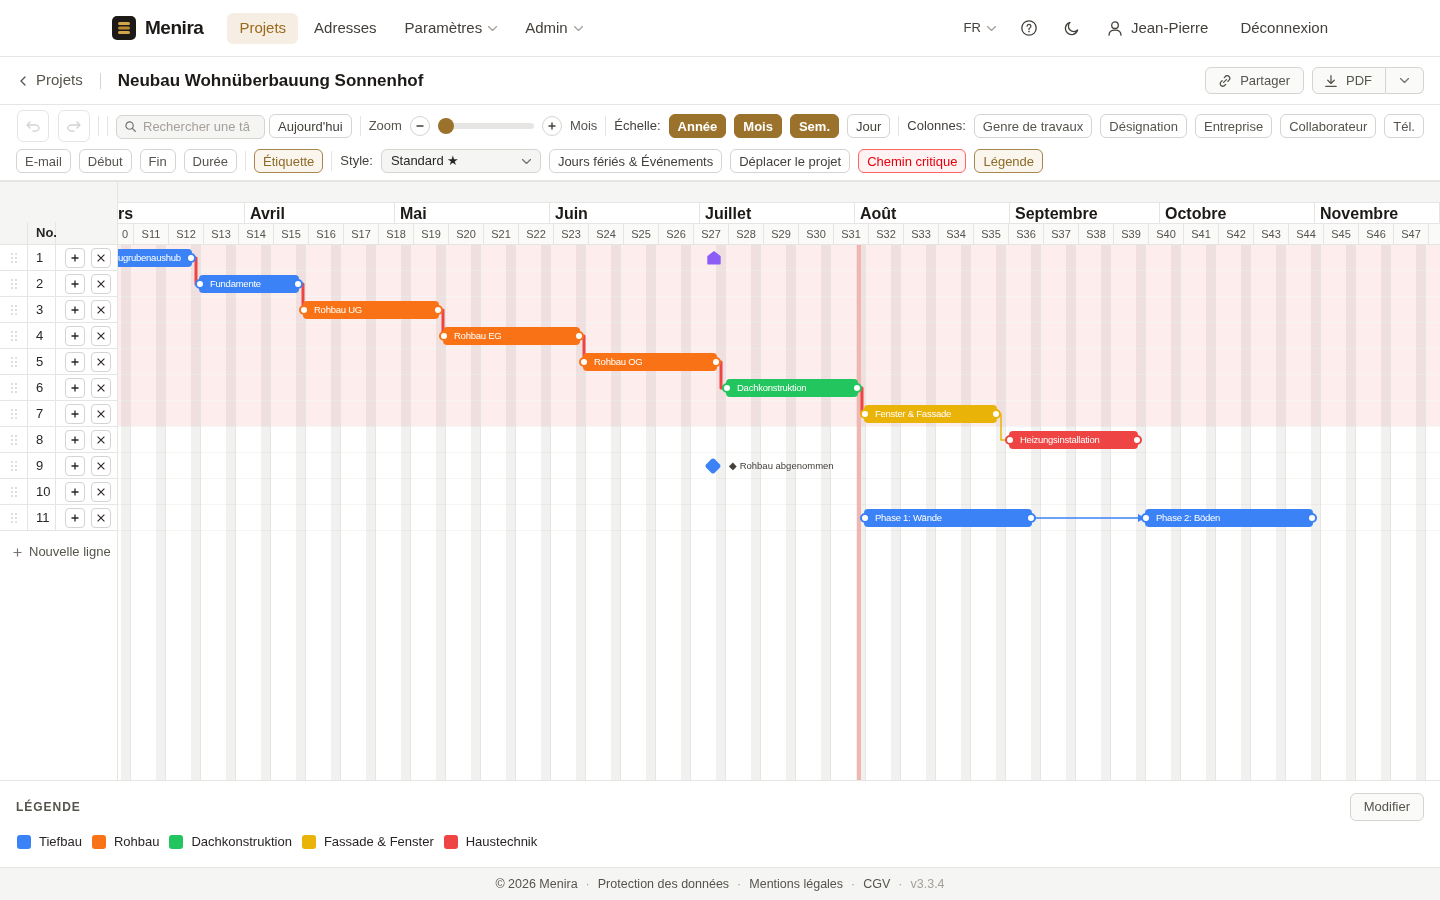 This screenshot has width=1440, height=900. What do you see at coordinates (310, 126) in the screenshot?
I see `today-button: Aujourd'hui` at bounding box center [310, 126].